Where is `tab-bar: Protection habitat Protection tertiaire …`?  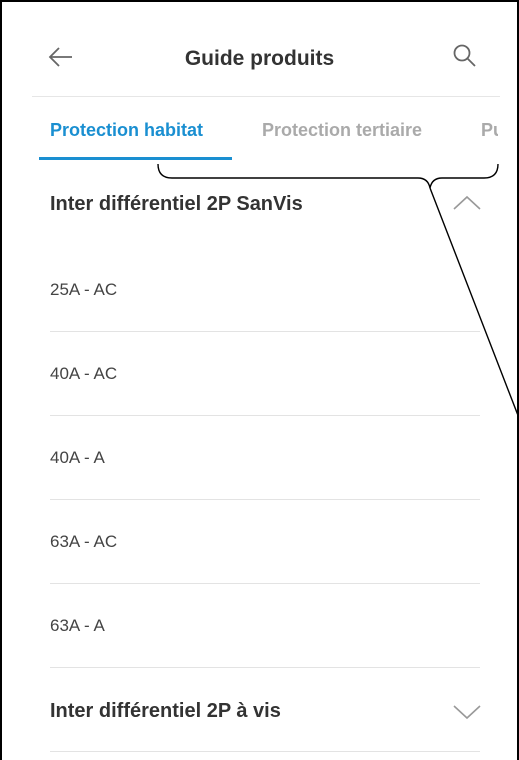
tab-bar: Protection habitat Protection tertiaire … is located at coordinates (249, 135).